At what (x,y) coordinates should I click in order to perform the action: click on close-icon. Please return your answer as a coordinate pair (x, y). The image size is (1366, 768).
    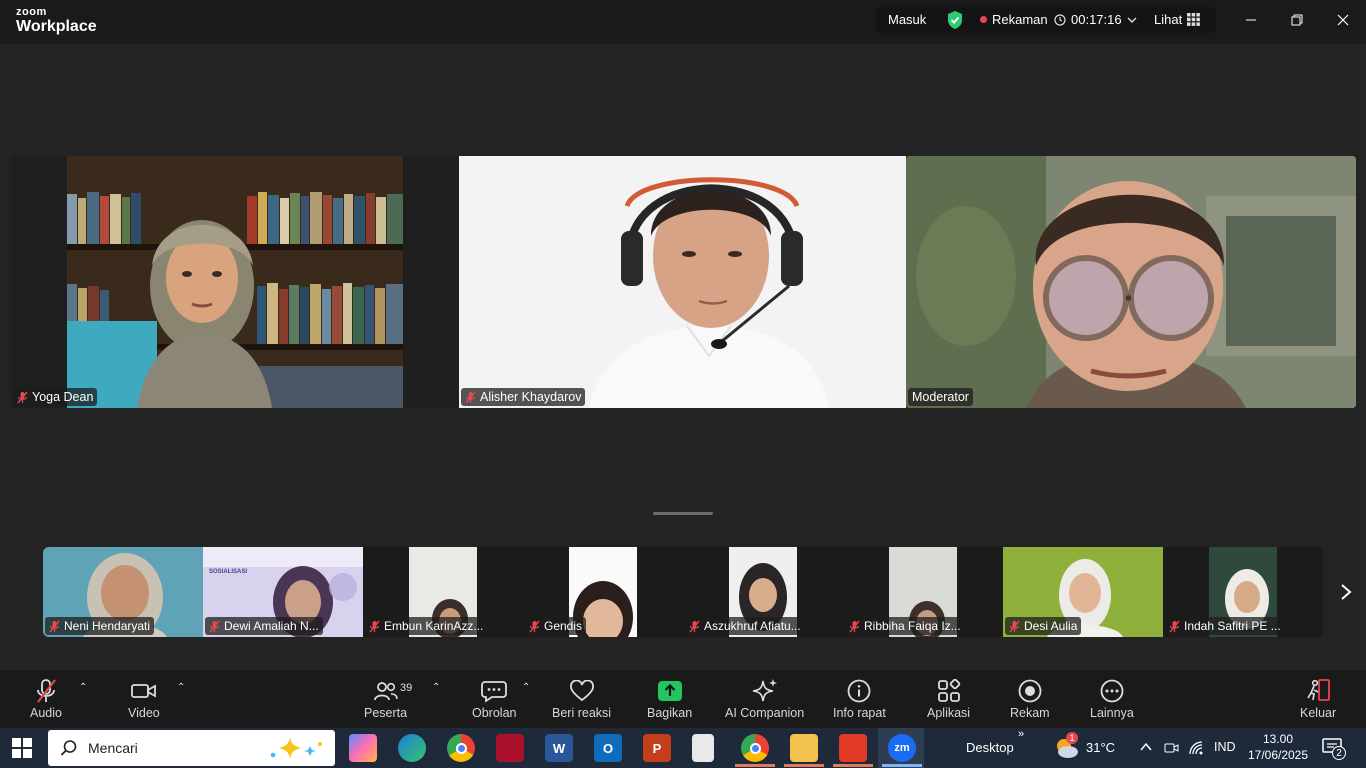
    Looking at the image, I should click on (1343, 20).